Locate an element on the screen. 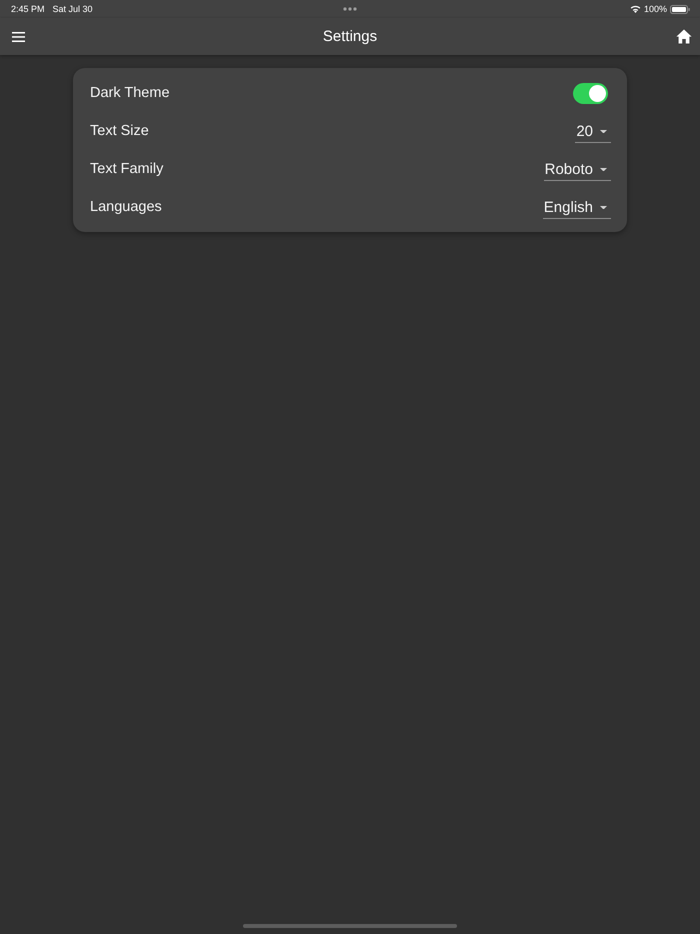 The width and height of the screenshot is (700, 934). setting-label: Languages is located at coordinates (126, 207).